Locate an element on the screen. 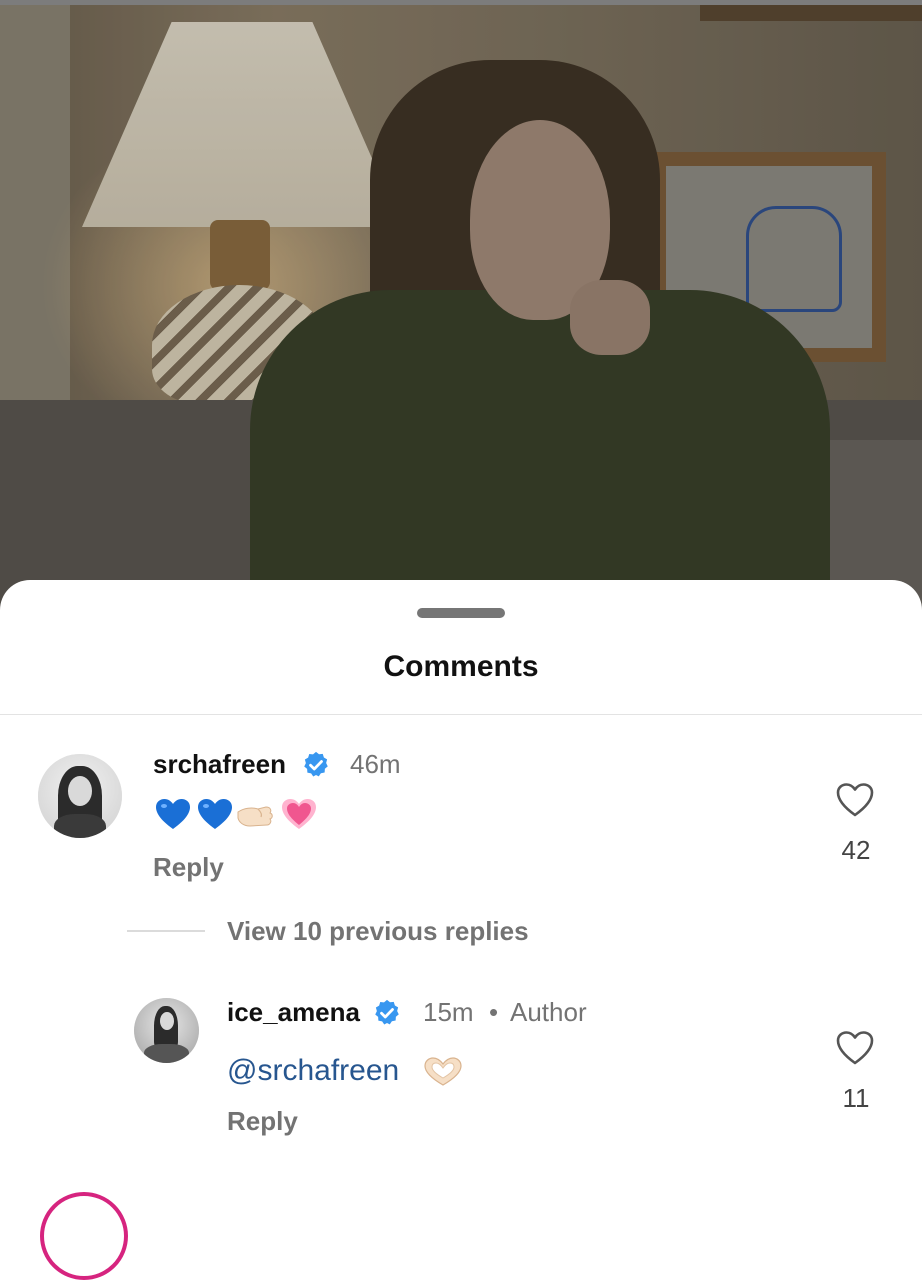 The width and height of the screenshot is (922, 1280). view-previous-replies-button: View 10 previous replies is located at coordinates (378, 931).